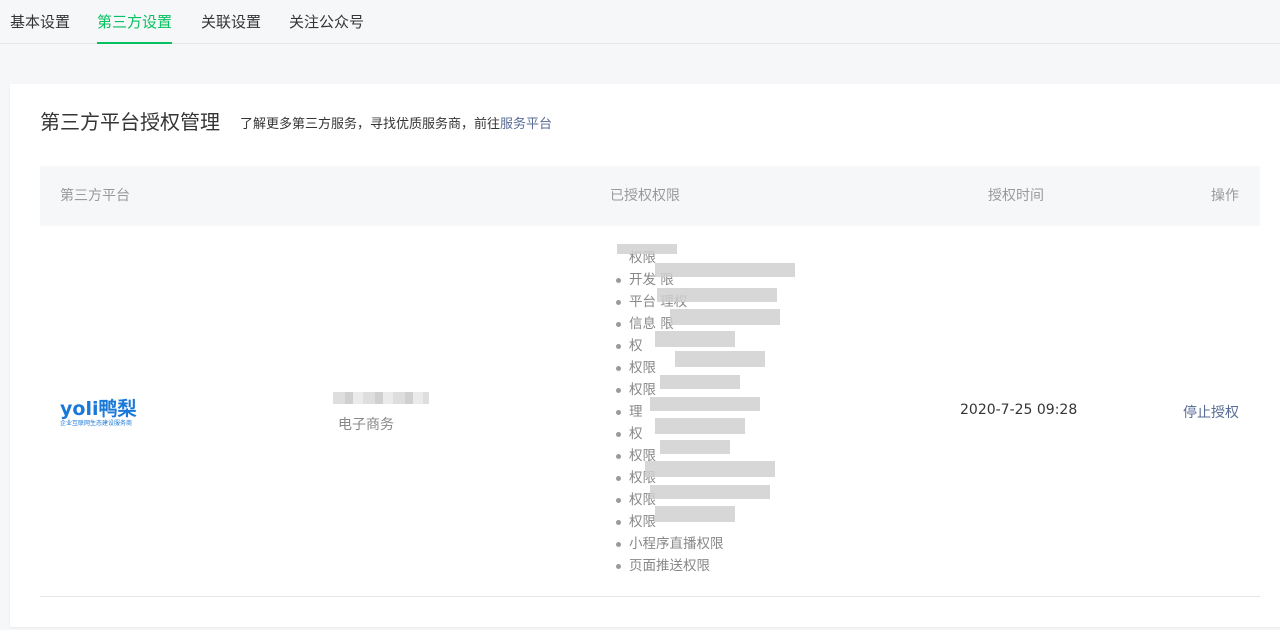 The width and height of the screenshot is (1280, 630). What do you see at coordinates (705, 386) in the screenshot?
I see `permissions-redaction` at bounding box center [705, 386].